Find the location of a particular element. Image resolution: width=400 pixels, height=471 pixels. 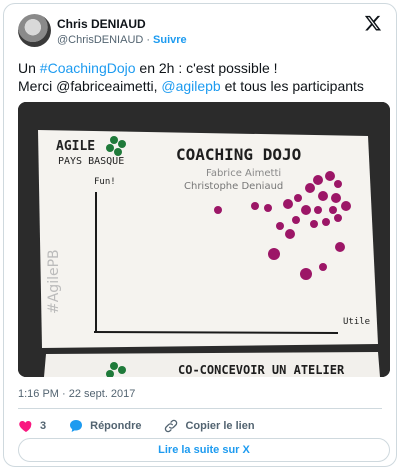

author-handle-row: @ChrisDENIAUD · Suivre is located at coordinates (122, 40).